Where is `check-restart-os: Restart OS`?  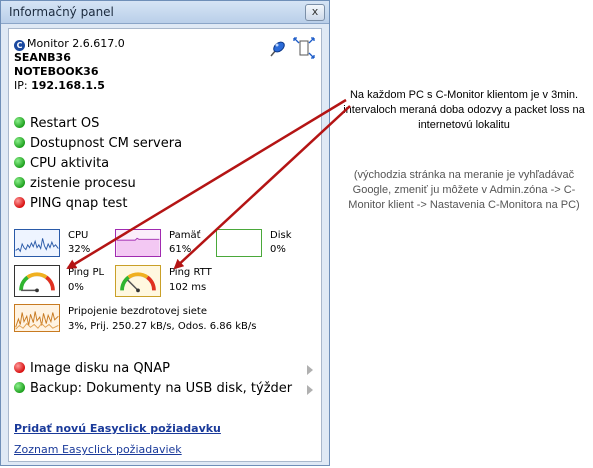
check-restart-os: Restart OS is located at coordinates (56, 124).